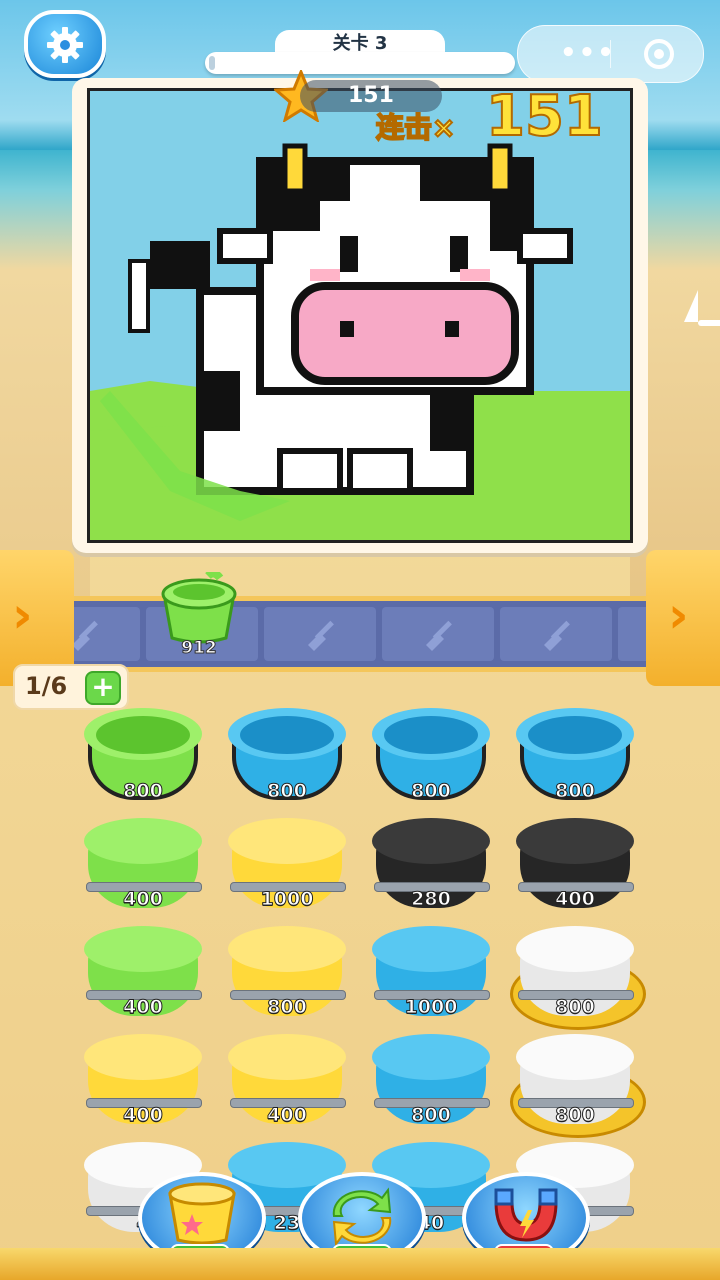 The width and height of the screenshot is (720, 1280). What do you see at coordinates (212, 63) in the screenshot?
I see `level-progress-fill` at bounding box center [212, 63].